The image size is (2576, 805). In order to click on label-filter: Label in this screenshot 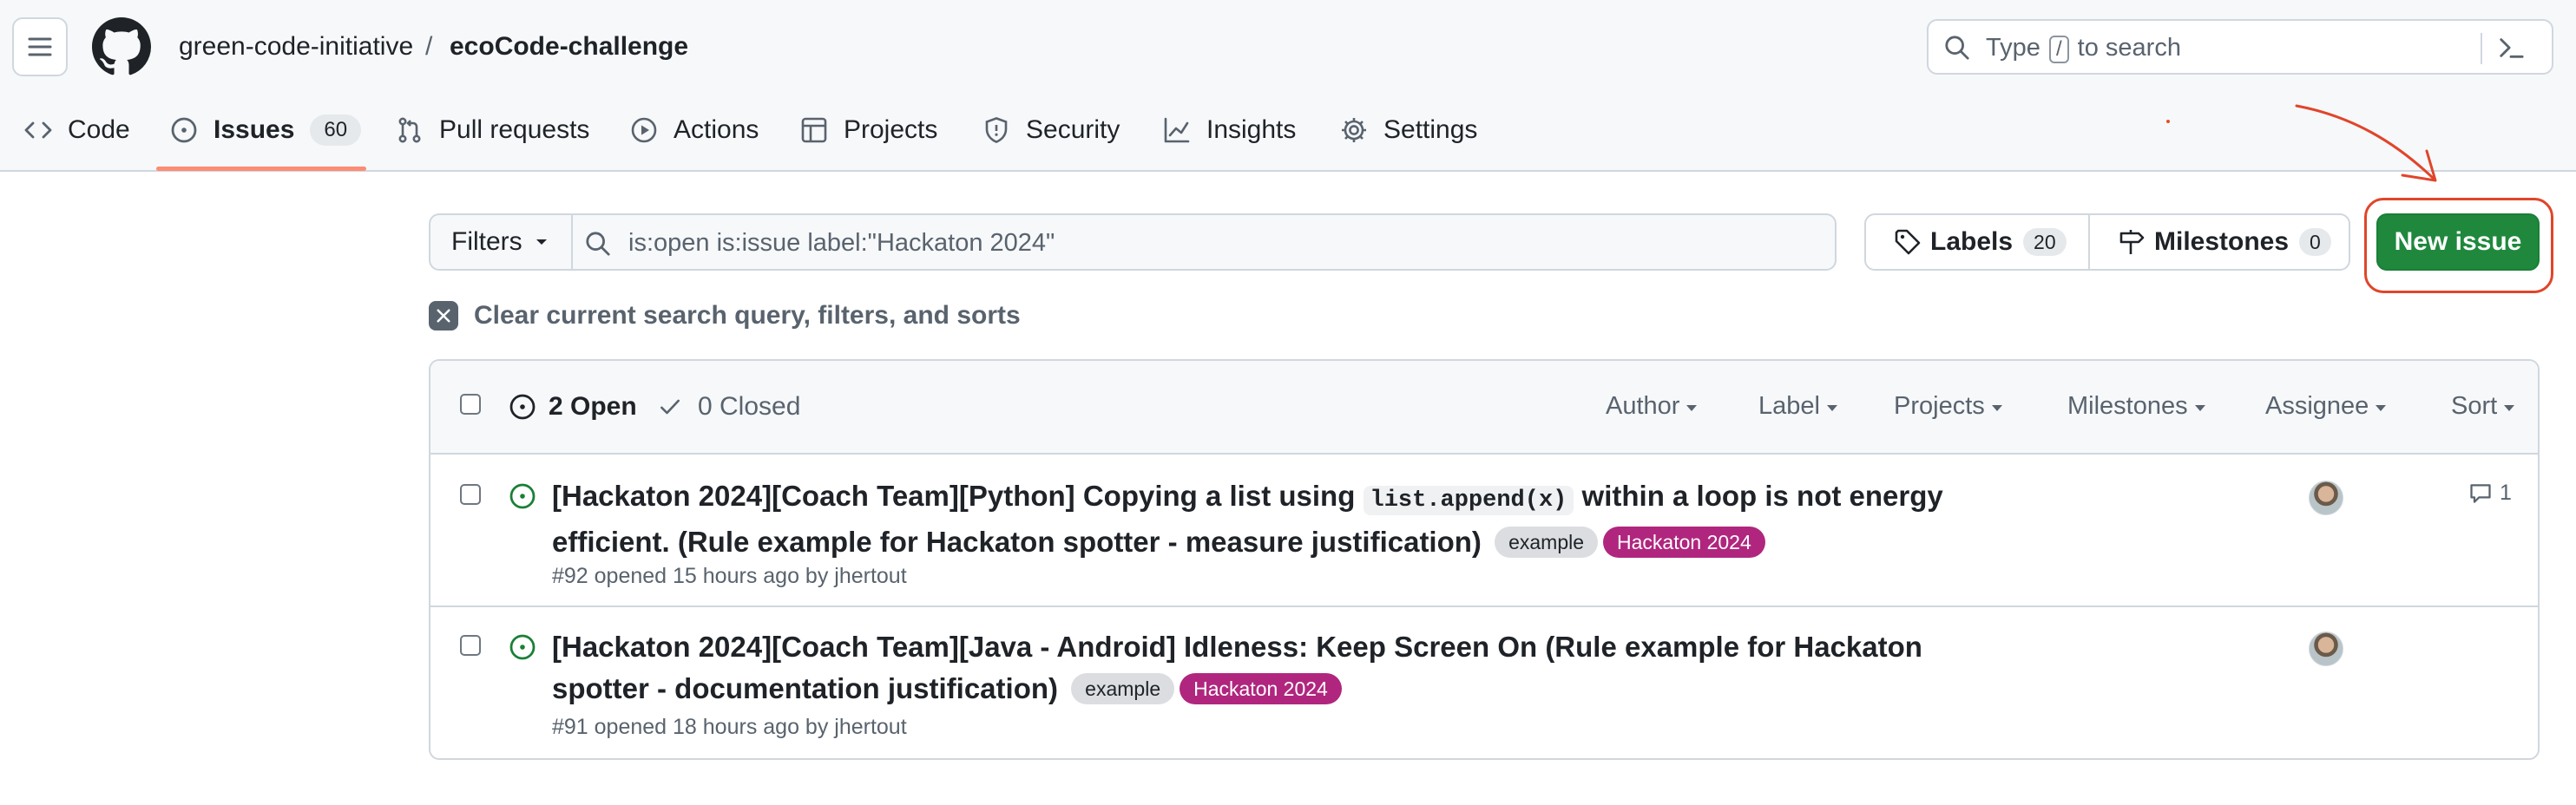, I will do `click(1797, 406)`.